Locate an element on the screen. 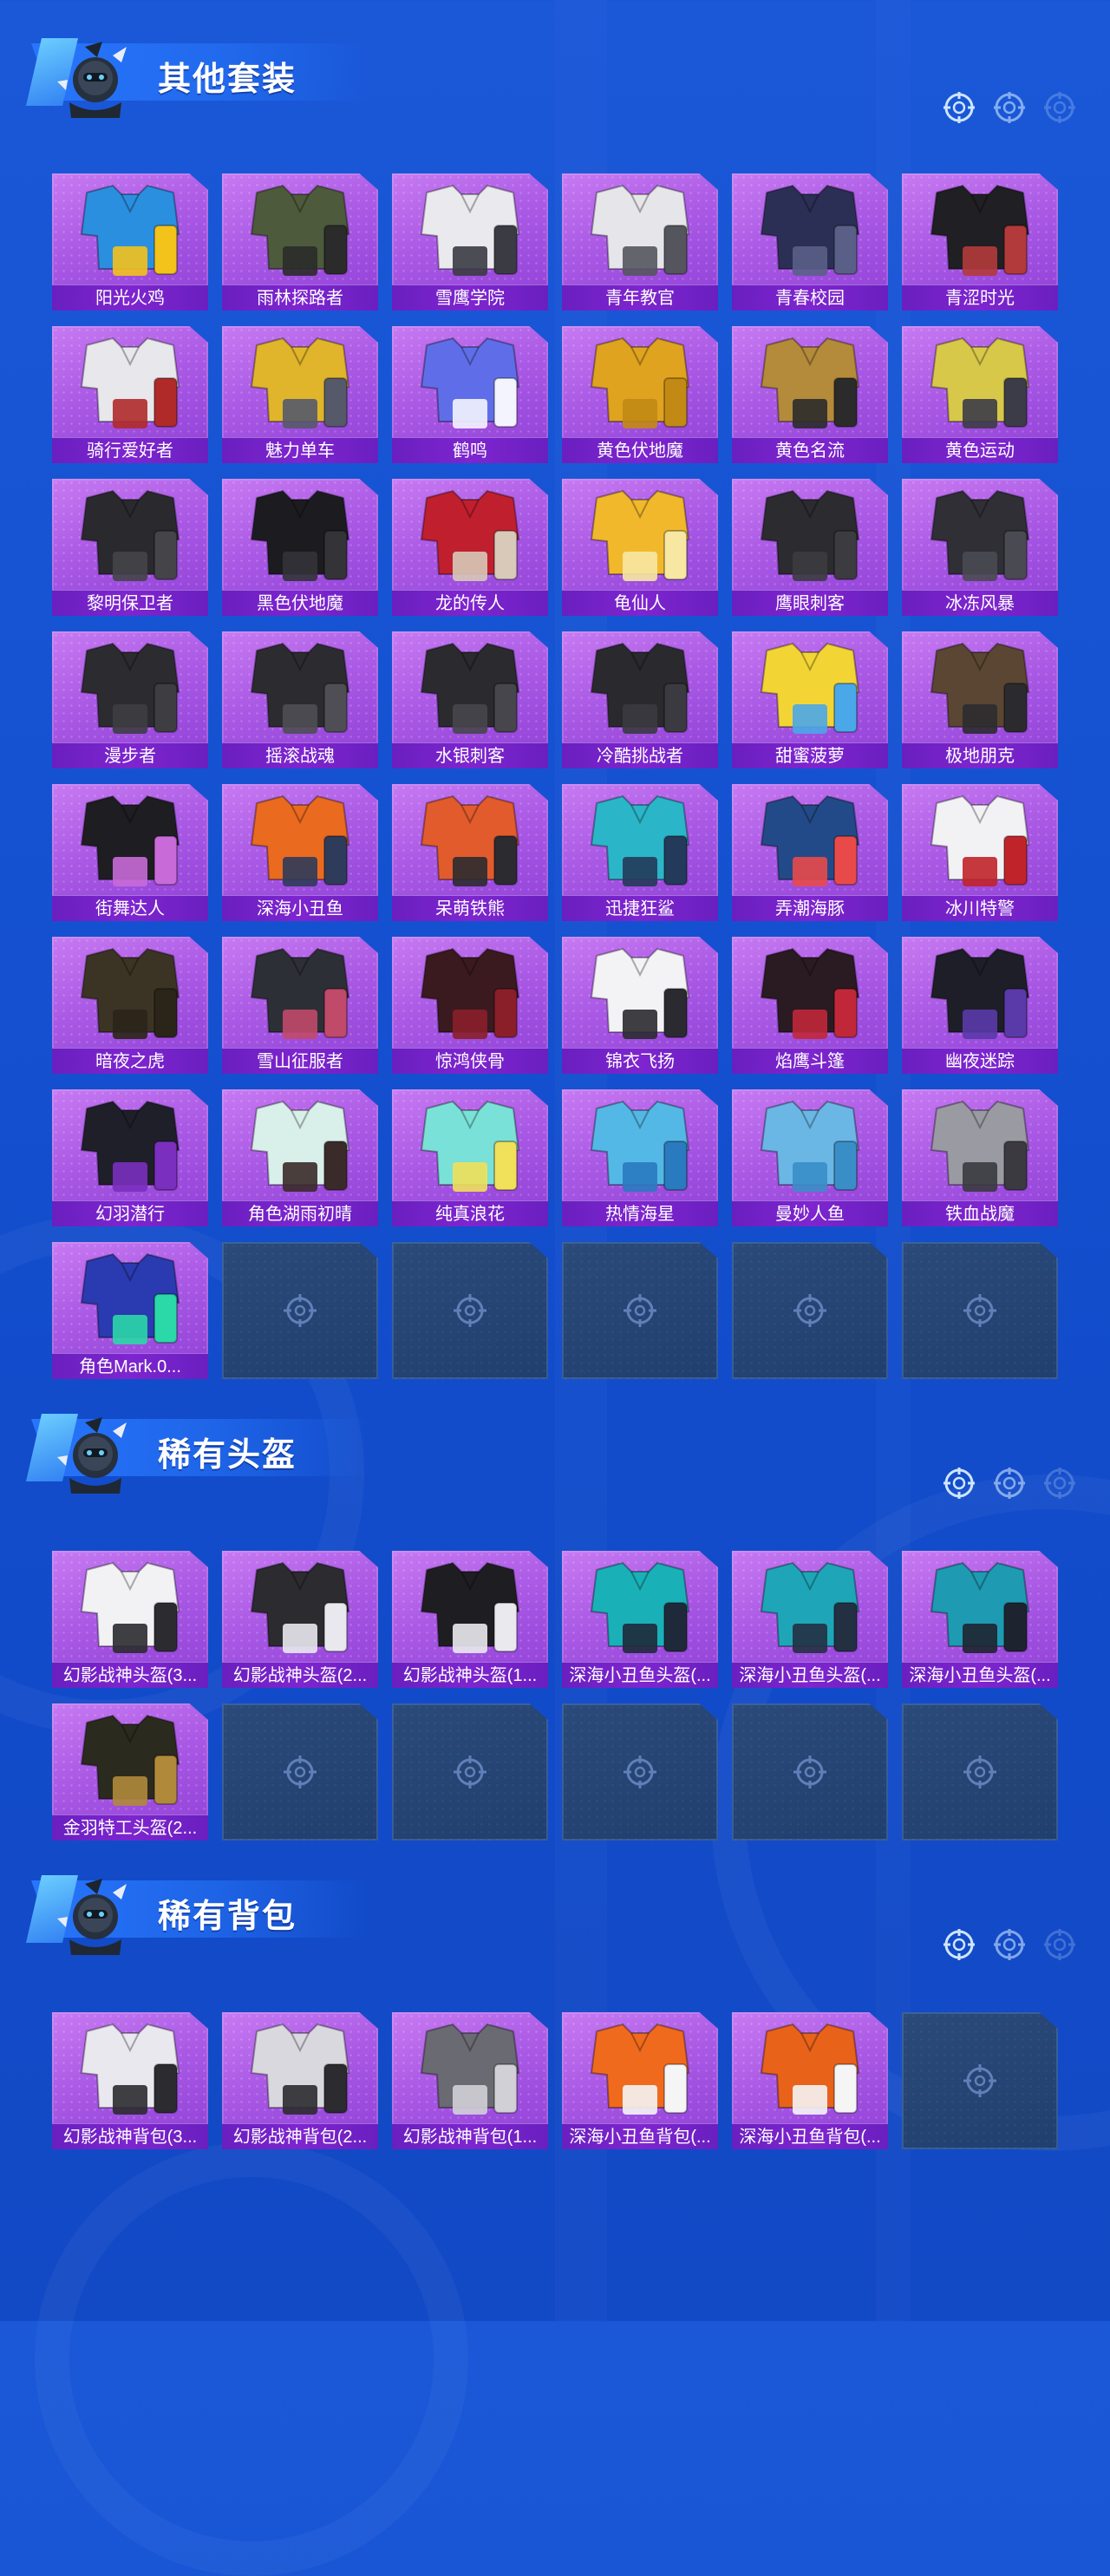  item-card: 幻羽潜行 is located at coordinates (130, 1157).